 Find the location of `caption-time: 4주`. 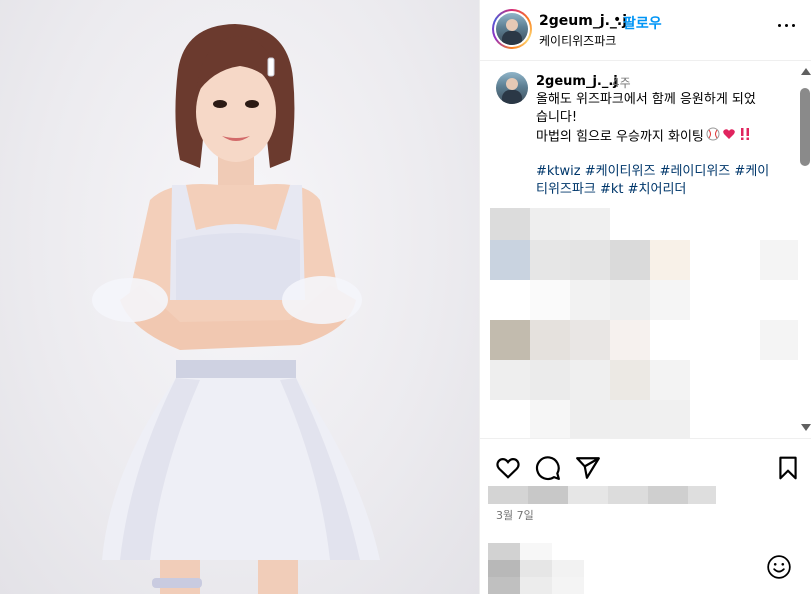

caption-time: 4주 is located at coordinates (621, 82).